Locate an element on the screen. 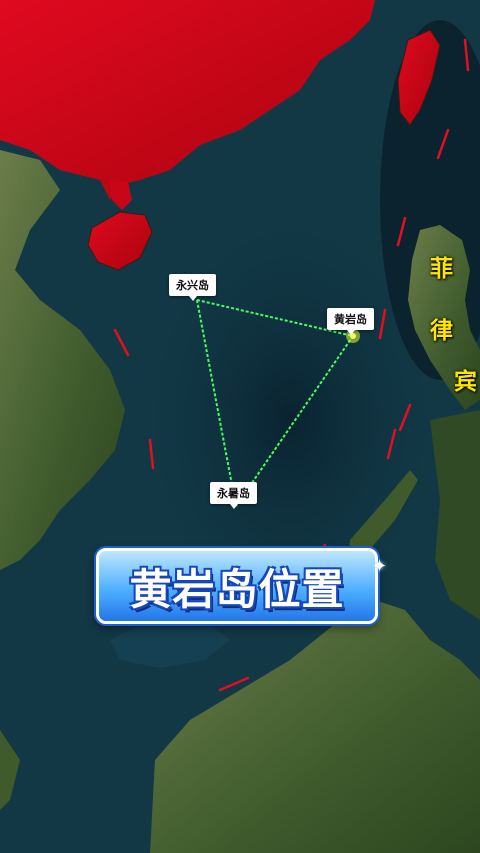  label-yongxing-island: 永兴岛 is located at coordinates (192, 287).